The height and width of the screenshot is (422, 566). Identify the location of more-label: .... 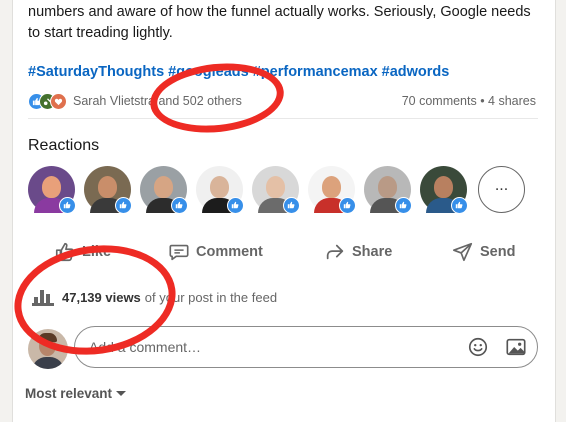
(501, 185).